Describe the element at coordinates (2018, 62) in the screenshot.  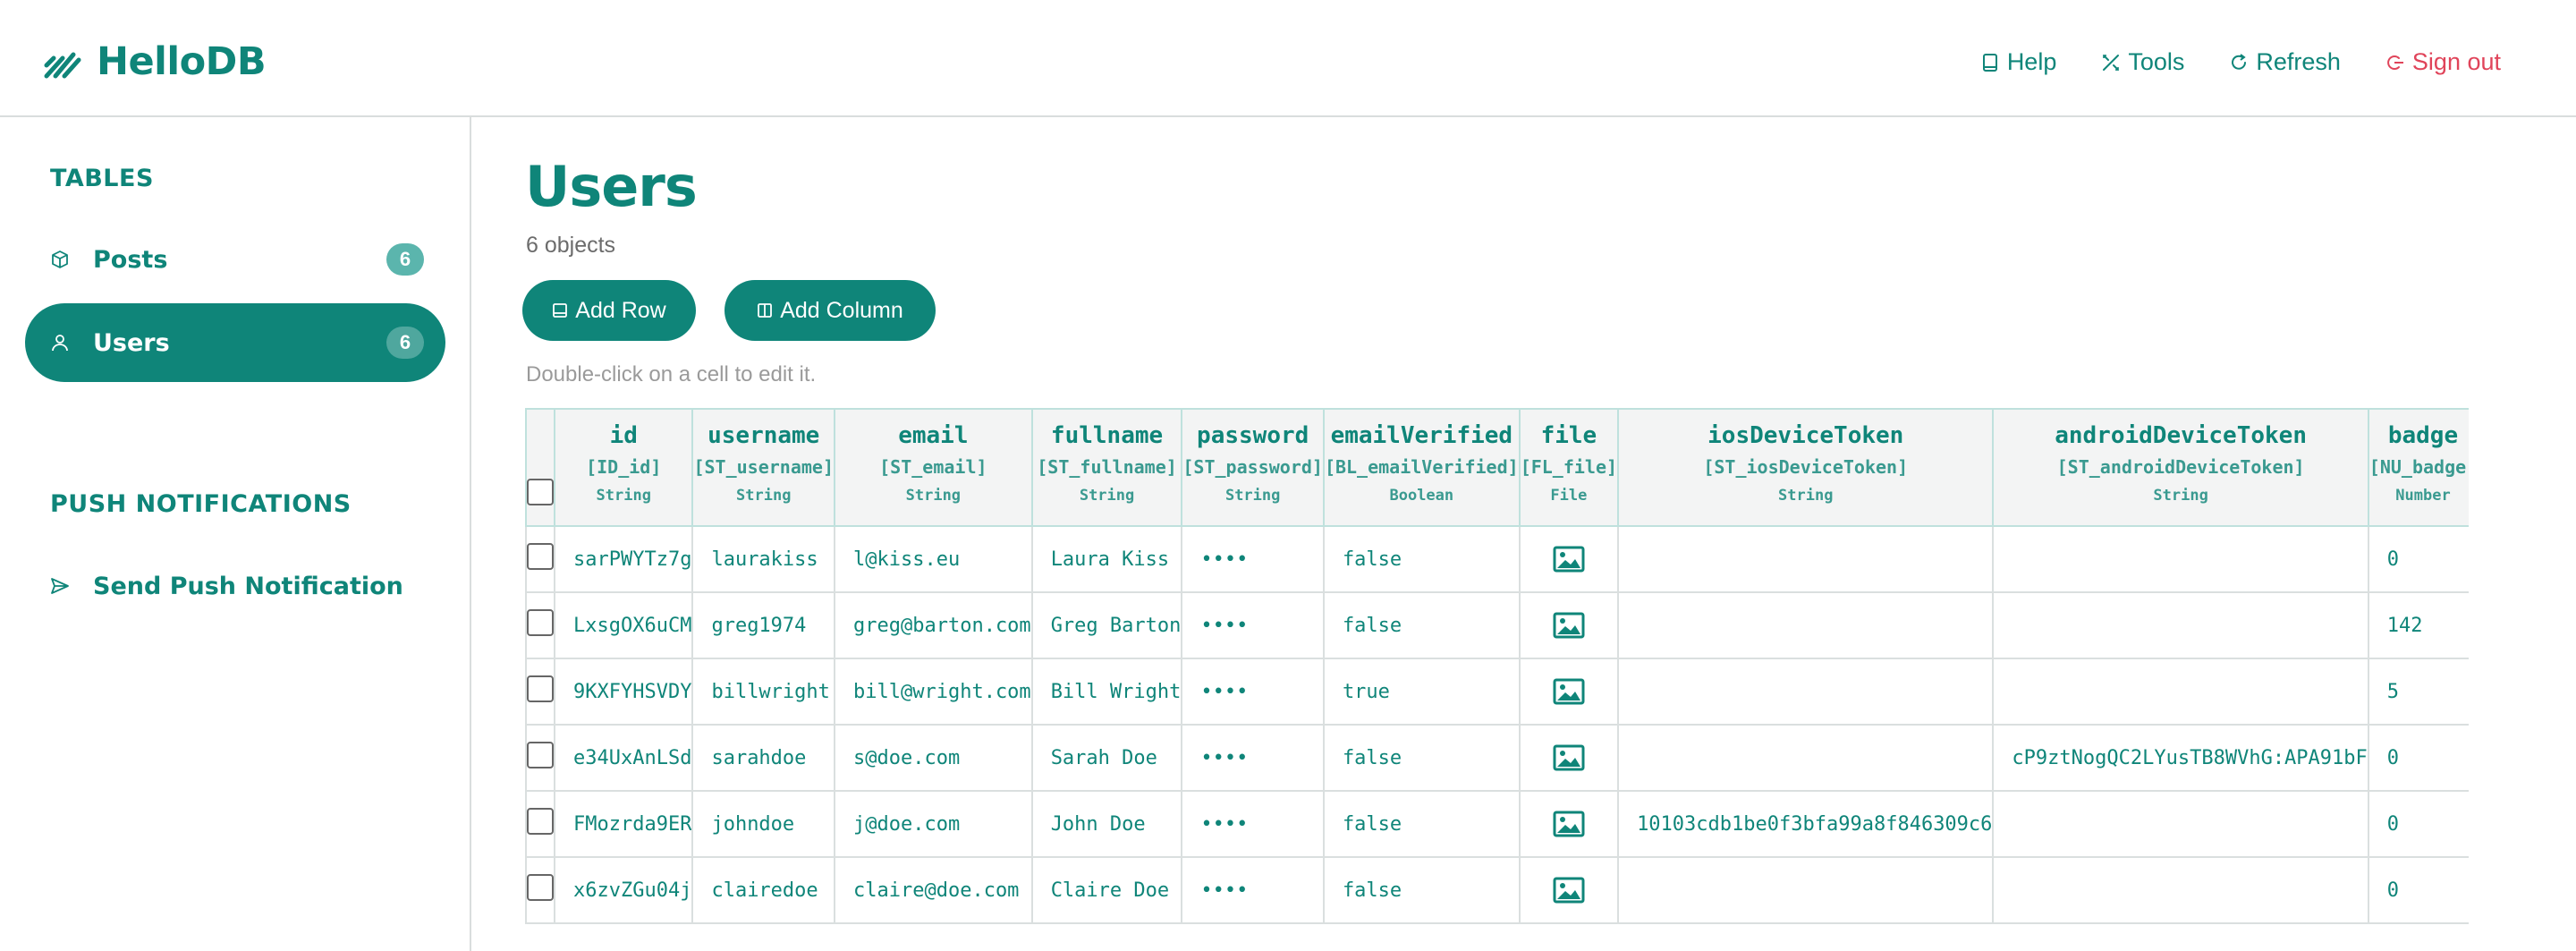
I see `help-link: Help` at that location.